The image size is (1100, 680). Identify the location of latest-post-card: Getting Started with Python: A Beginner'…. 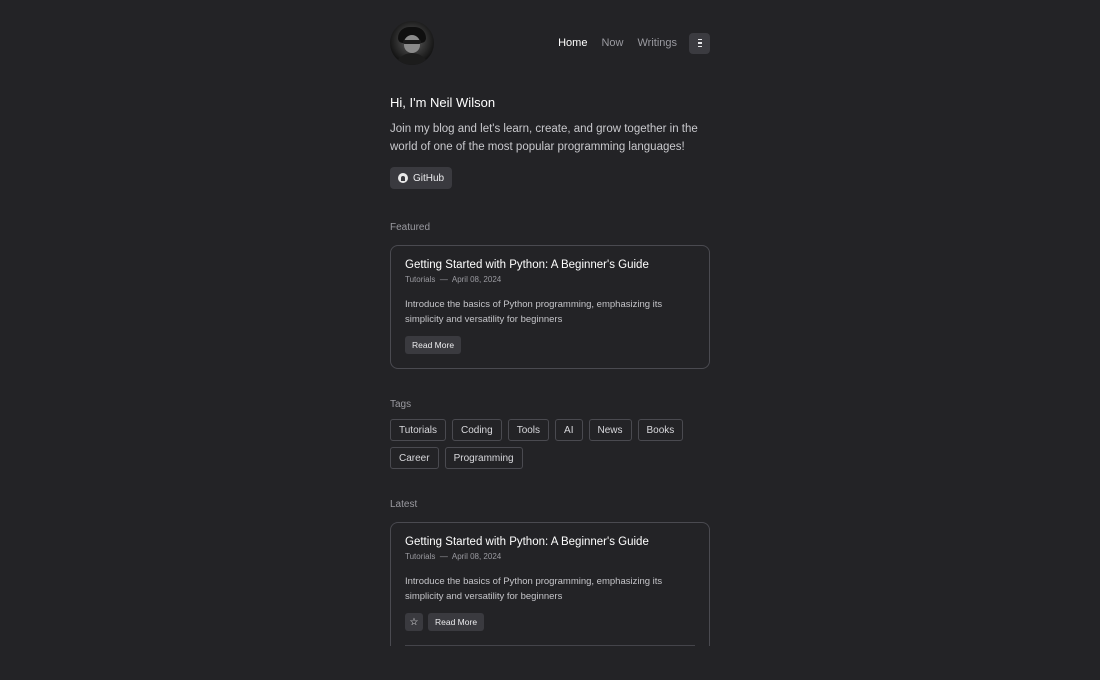
(550, 584).